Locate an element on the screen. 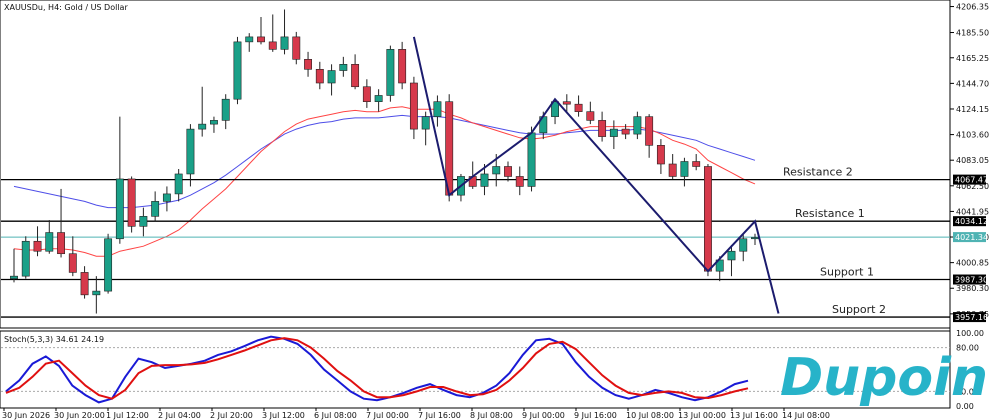 The image size is (989, 420). level-label: Support 2 is located at coordinates (859, 309).